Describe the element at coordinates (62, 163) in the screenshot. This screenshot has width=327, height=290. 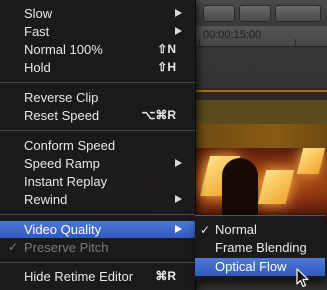
I see `menu-item-label: Speed Ramp` at that location.